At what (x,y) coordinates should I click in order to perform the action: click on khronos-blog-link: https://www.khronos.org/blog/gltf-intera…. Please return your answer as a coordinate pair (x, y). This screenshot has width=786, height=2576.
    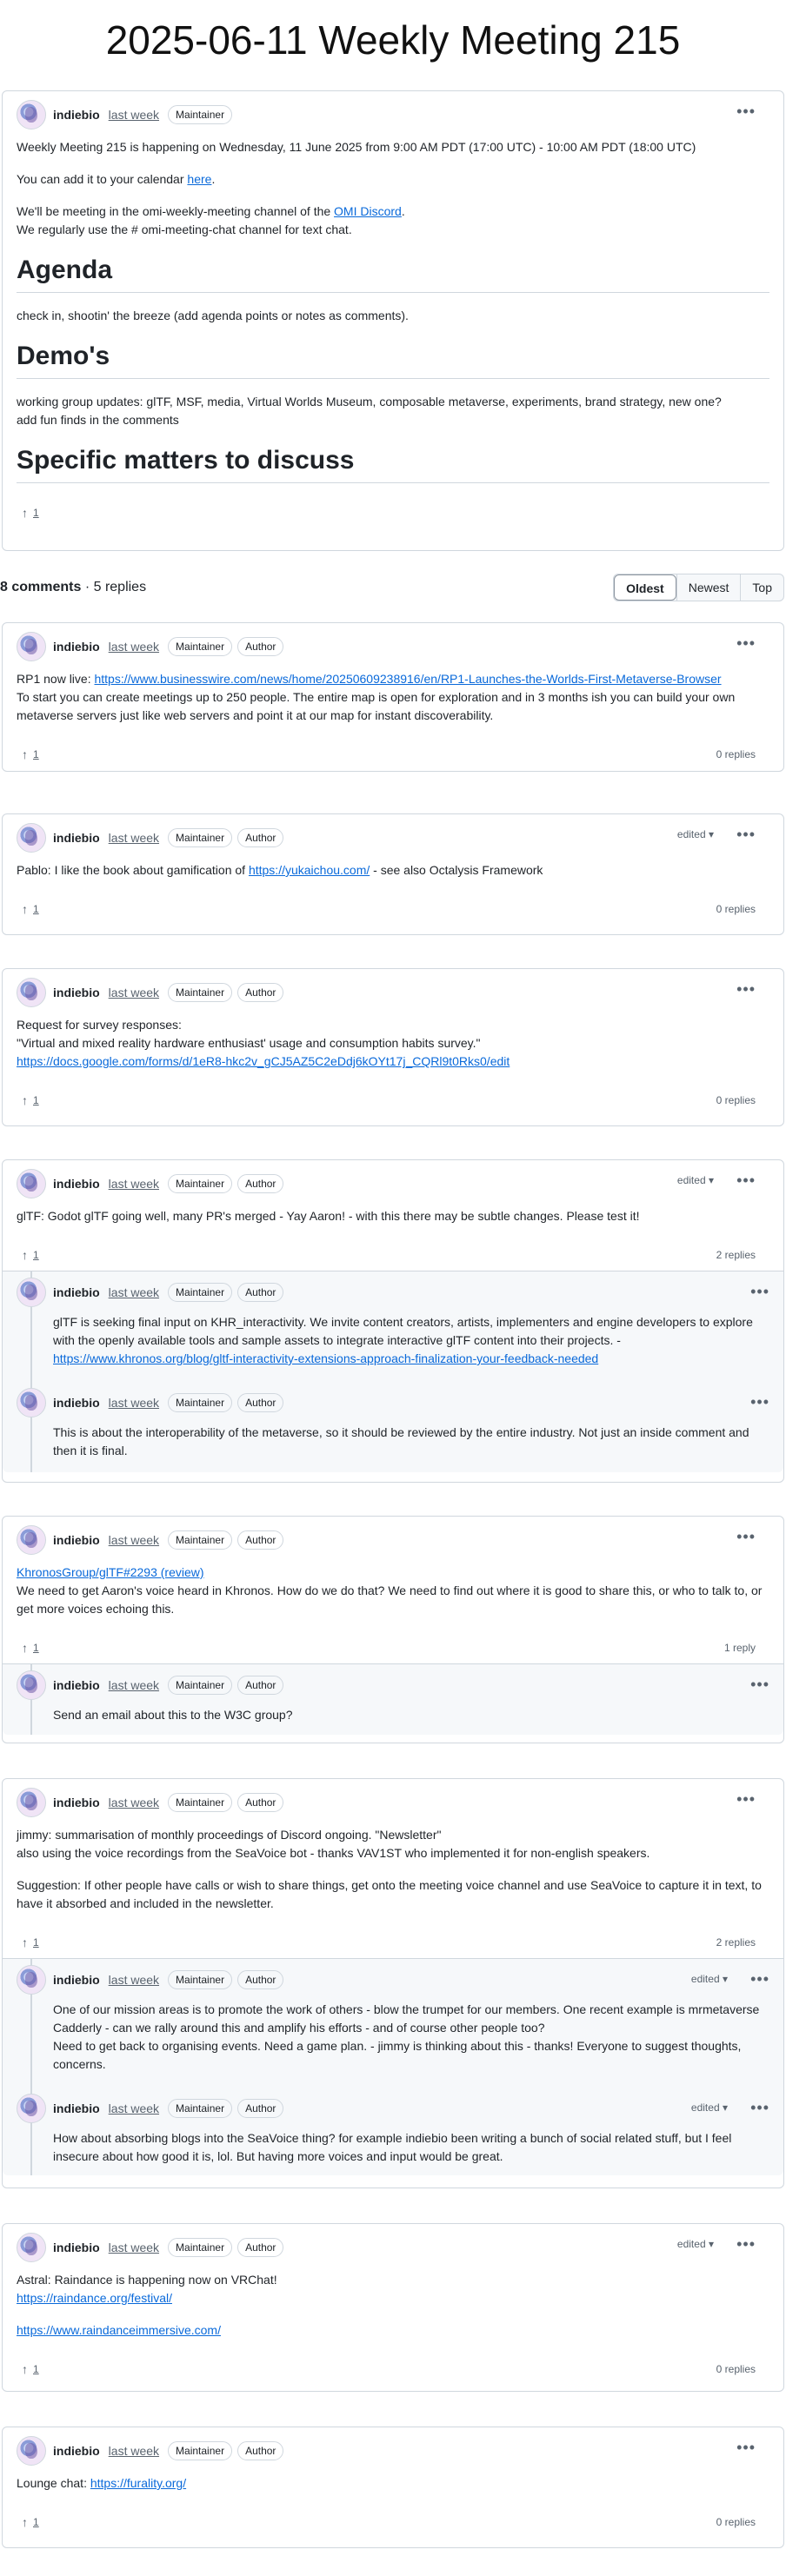
    Looking at the image, I should click on (325, 1358).